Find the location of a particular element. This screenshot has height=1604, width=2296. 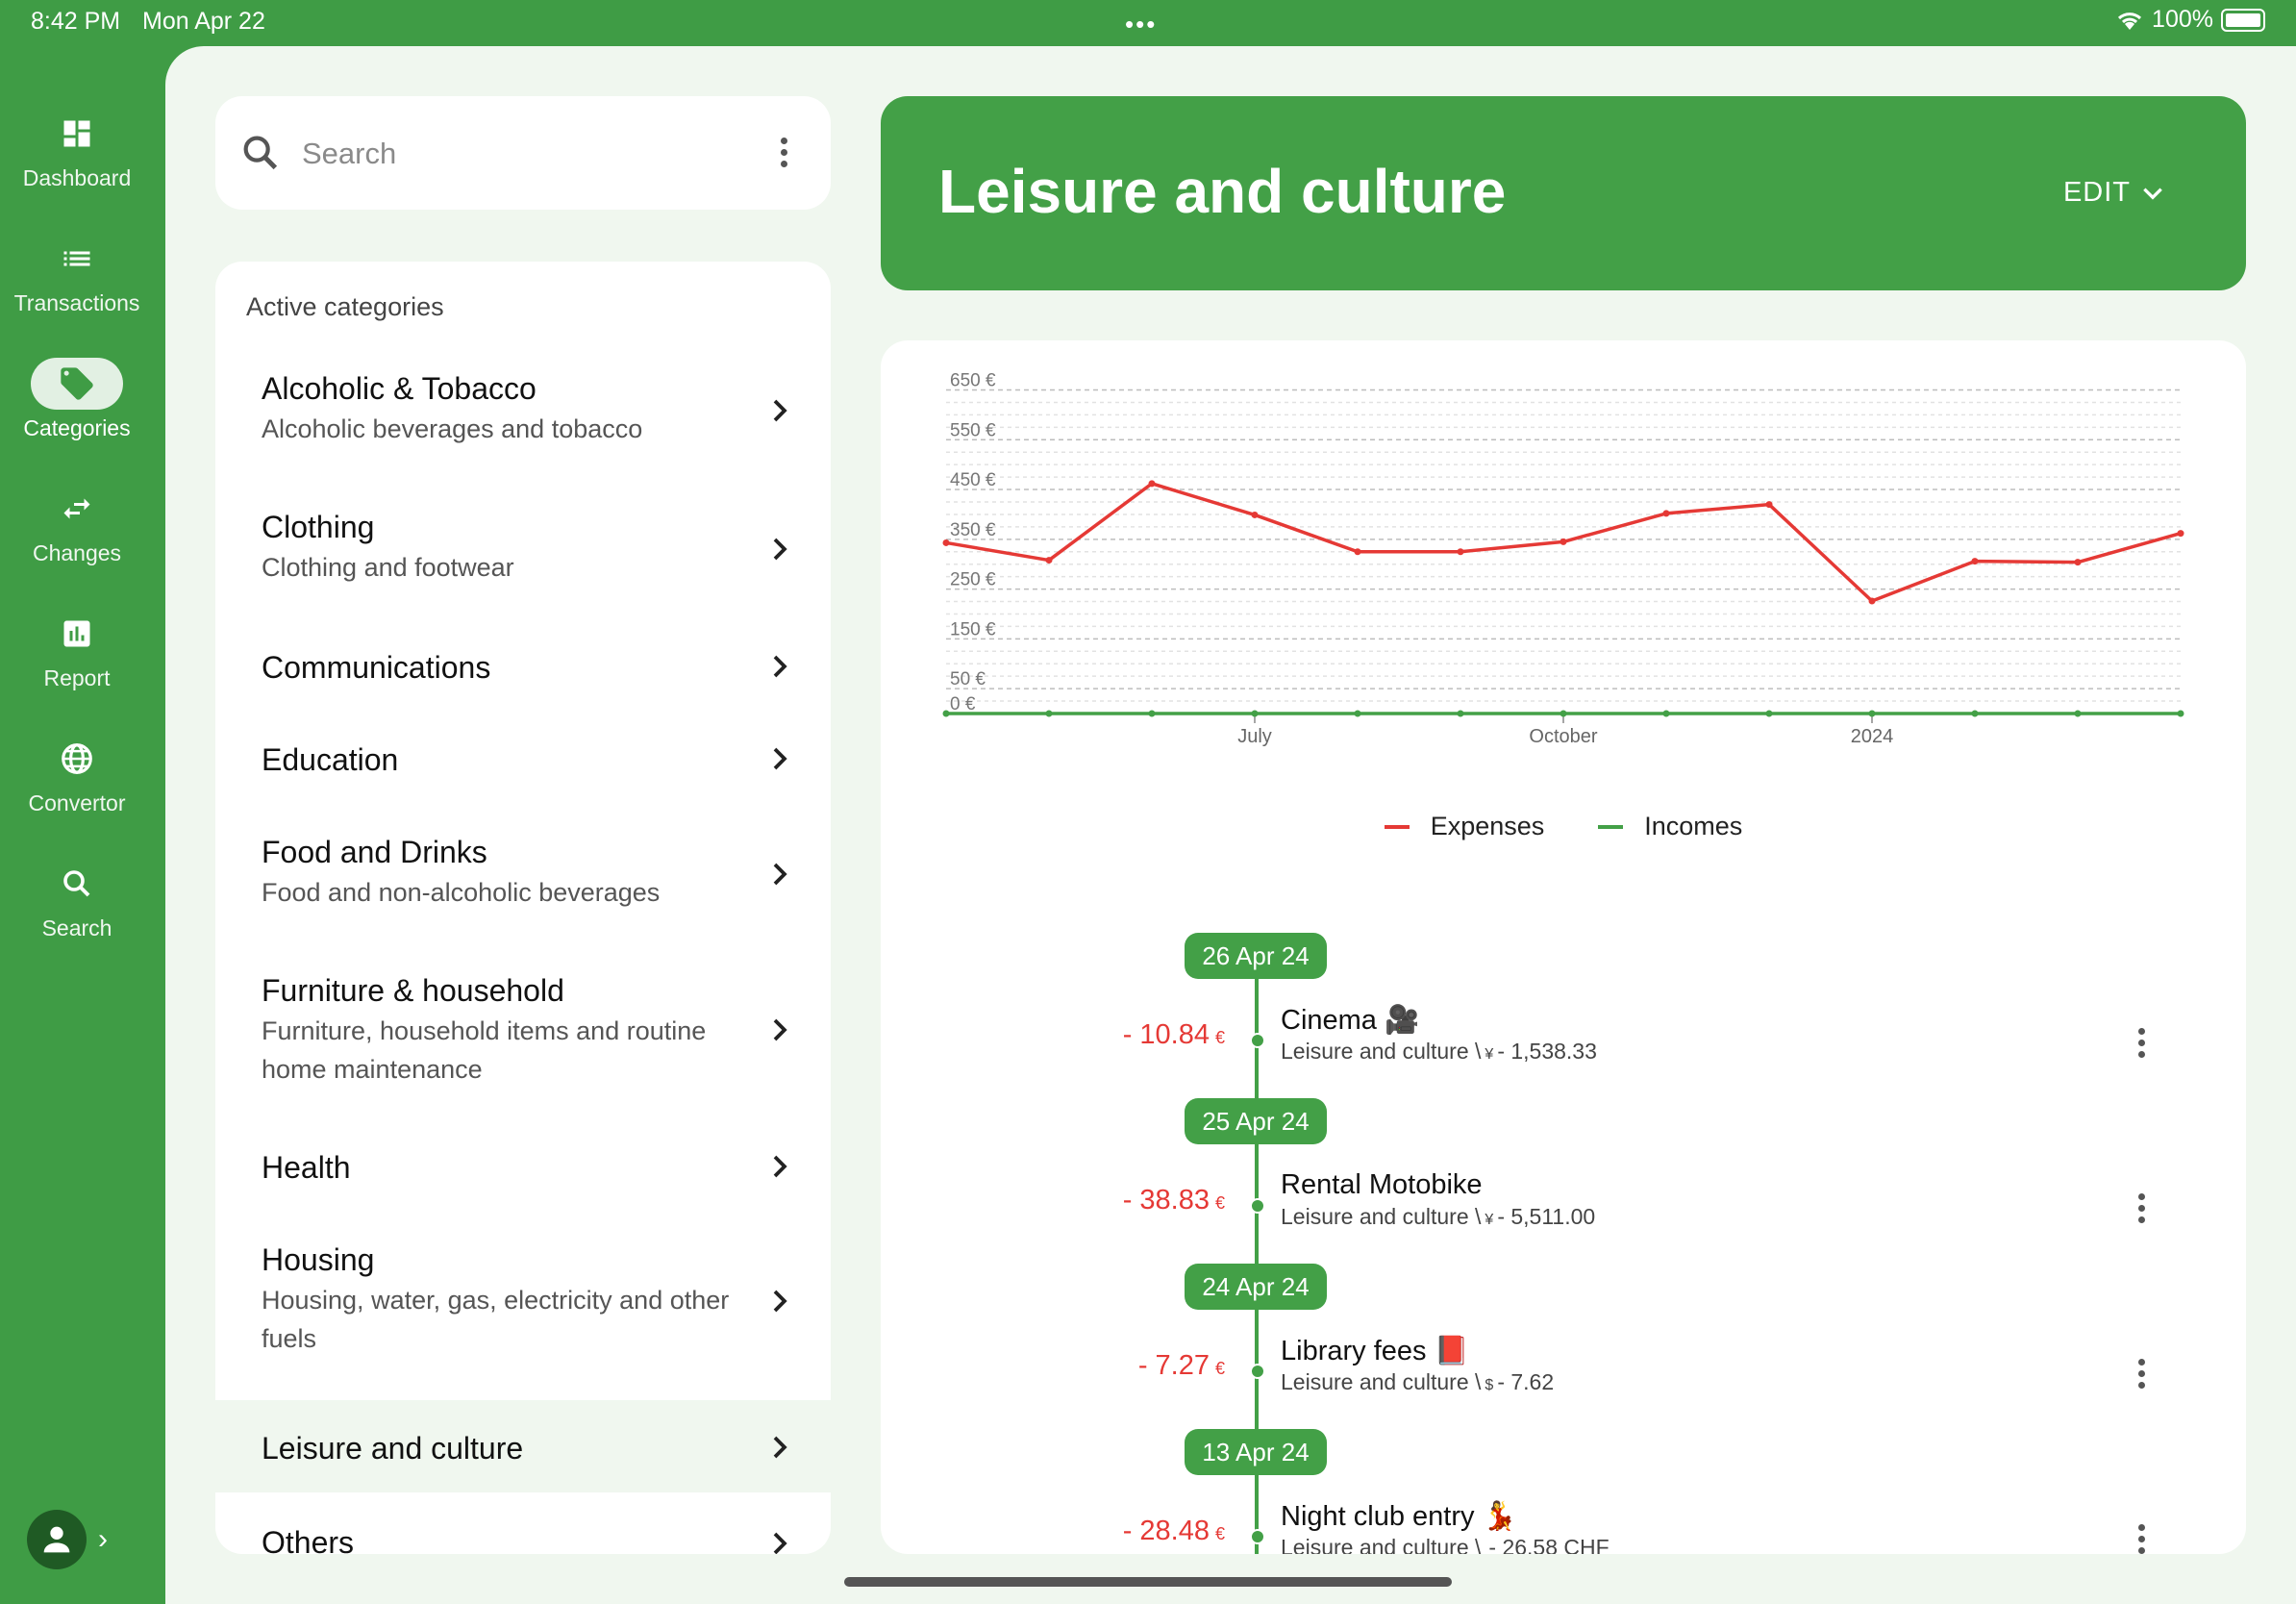

legend-item-incomes: Incomes is located at coordinates (1670, 826).